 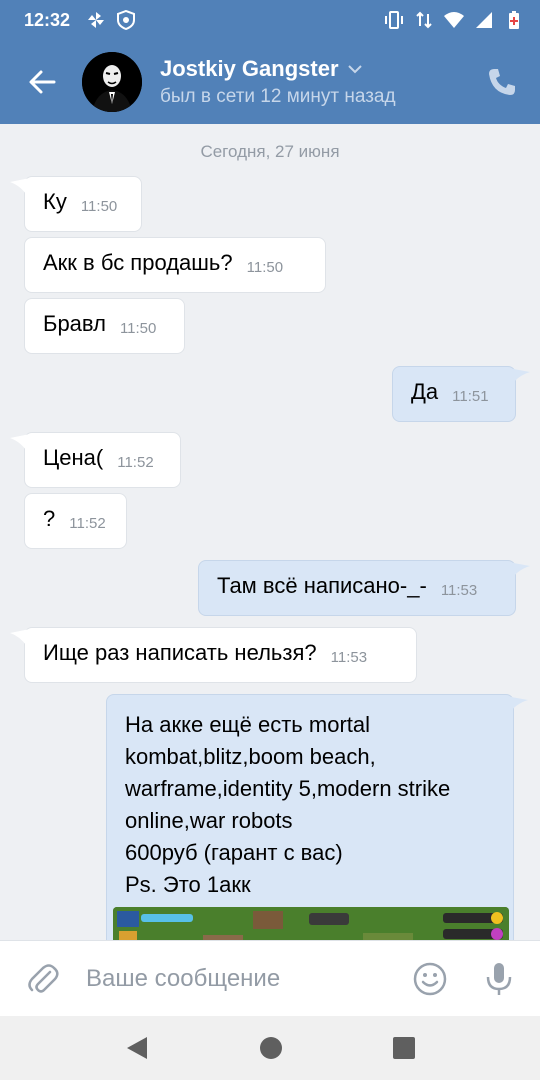 What do you see at coordinates (126, 20) in the screenshot?
I see `shield-icon` at bounding box center [126, 20].